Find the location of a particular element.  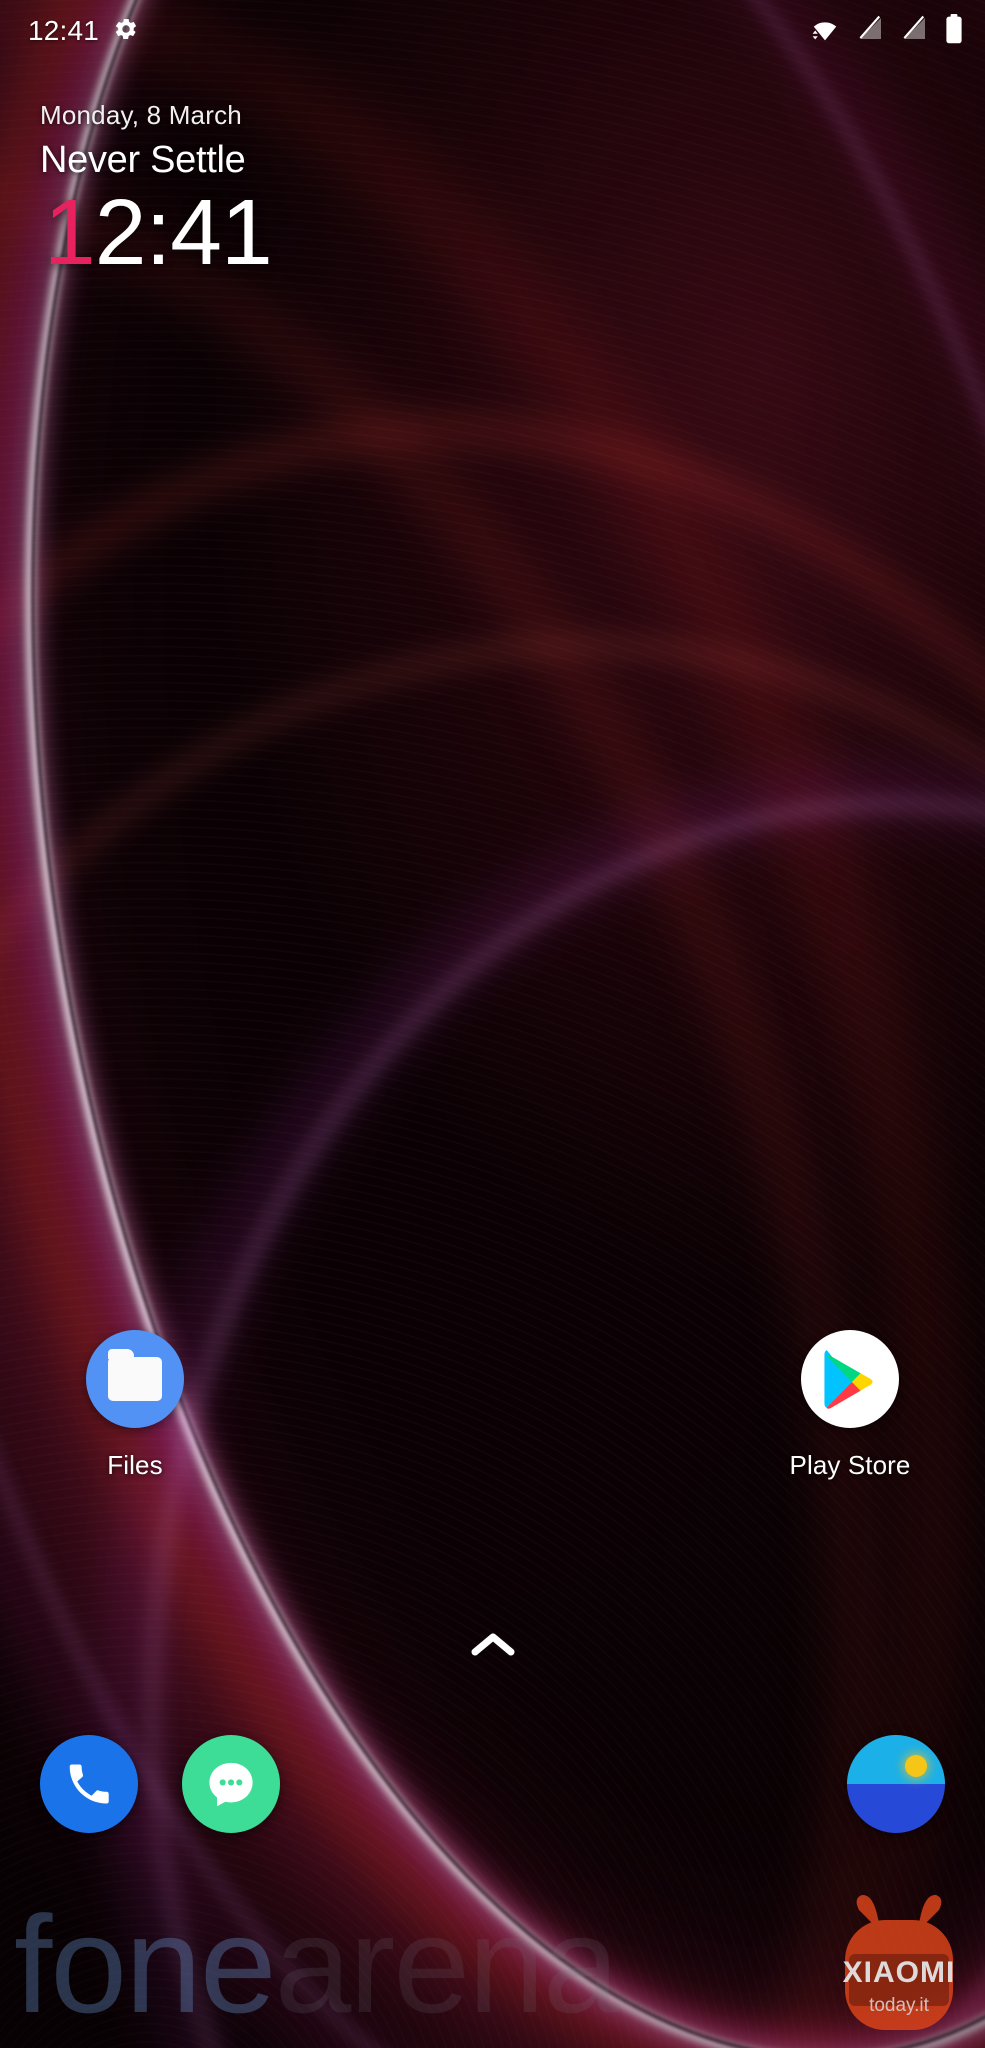

widget-clock: 12:41 is located at coordinates (158, 232).